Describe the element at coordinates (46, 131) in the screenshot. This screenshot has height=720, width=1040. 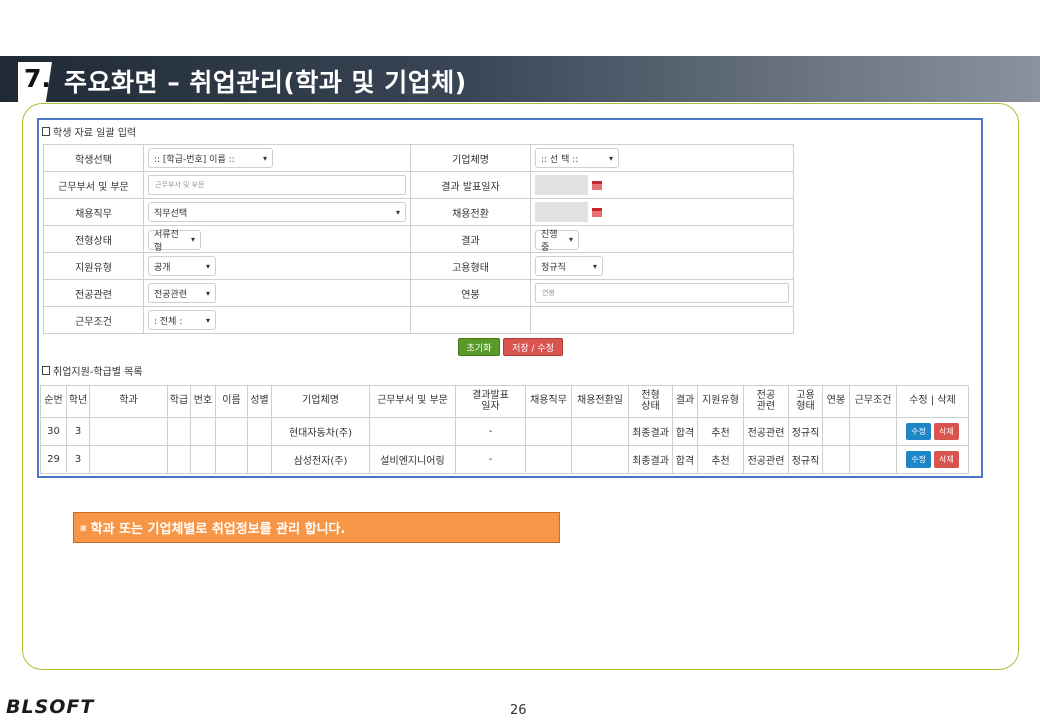
I see `bookmark-icon` at that location.